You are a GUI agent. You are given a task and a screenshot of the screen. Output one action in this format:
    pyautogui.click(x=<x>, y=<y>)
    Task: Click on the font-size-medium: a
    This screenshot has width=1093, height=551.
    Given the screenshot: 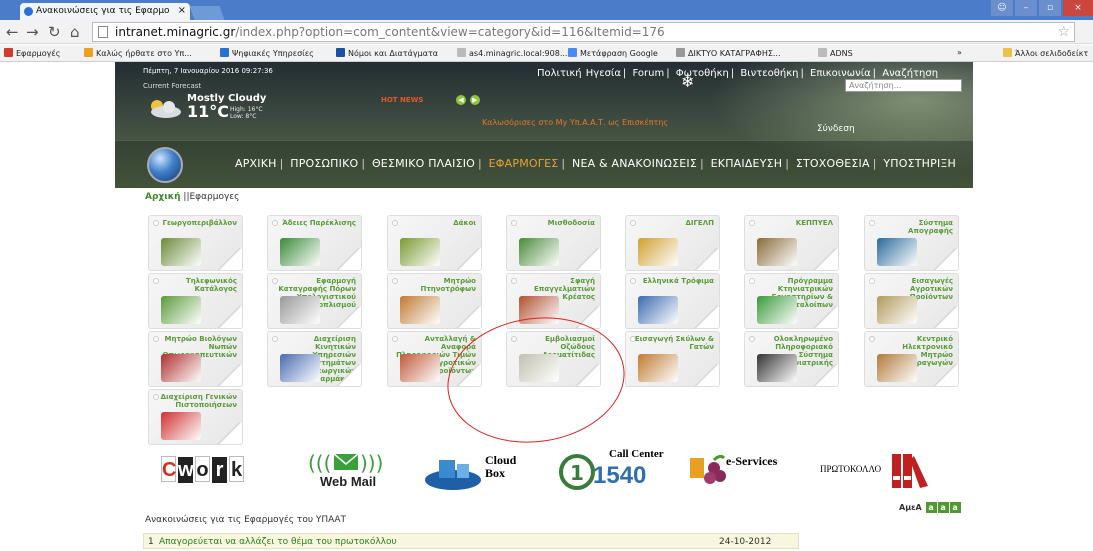 What is the action you would take?
    pyautogui.click(x=943, y=507)
    